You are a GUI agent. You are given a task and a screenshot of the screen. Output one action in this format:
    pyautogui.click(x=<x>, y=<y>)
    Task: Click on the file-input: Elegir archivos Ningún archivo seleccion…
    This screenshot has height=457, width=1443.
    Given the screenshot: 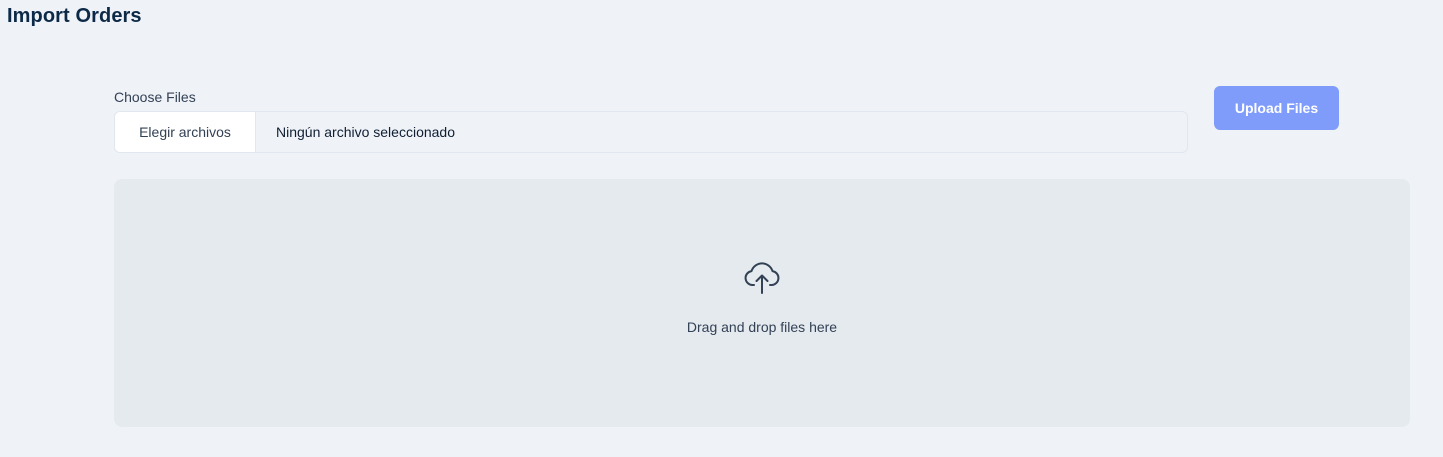 What is the action you would take?
    pyautogui.click(x=651, y=132)
    